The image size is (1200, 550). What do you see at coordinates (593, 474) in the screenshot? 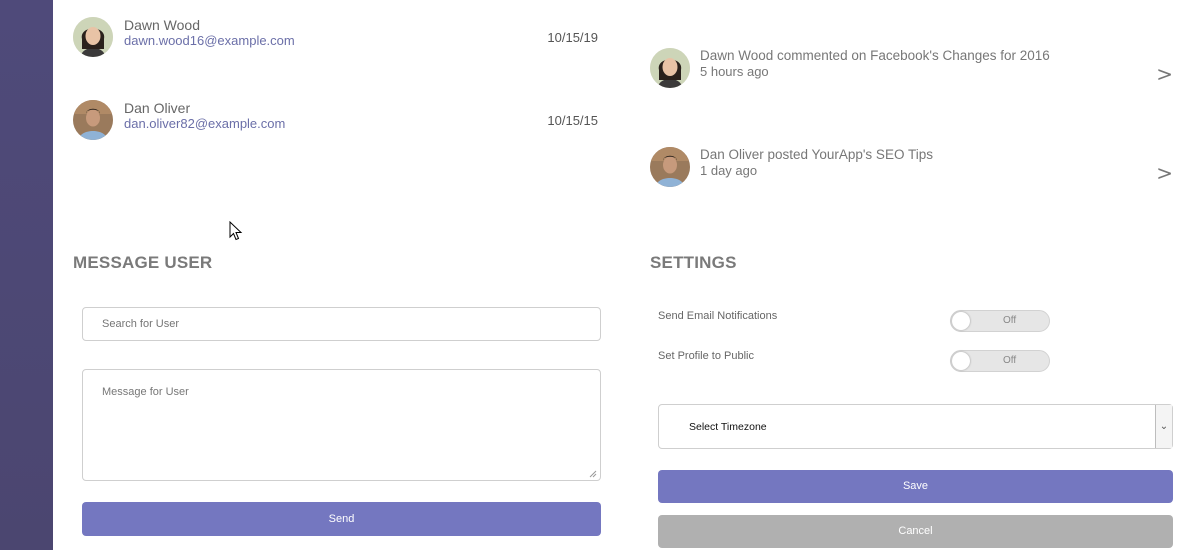
I see `resize-handle-icon` at bounding box center [593, 474].